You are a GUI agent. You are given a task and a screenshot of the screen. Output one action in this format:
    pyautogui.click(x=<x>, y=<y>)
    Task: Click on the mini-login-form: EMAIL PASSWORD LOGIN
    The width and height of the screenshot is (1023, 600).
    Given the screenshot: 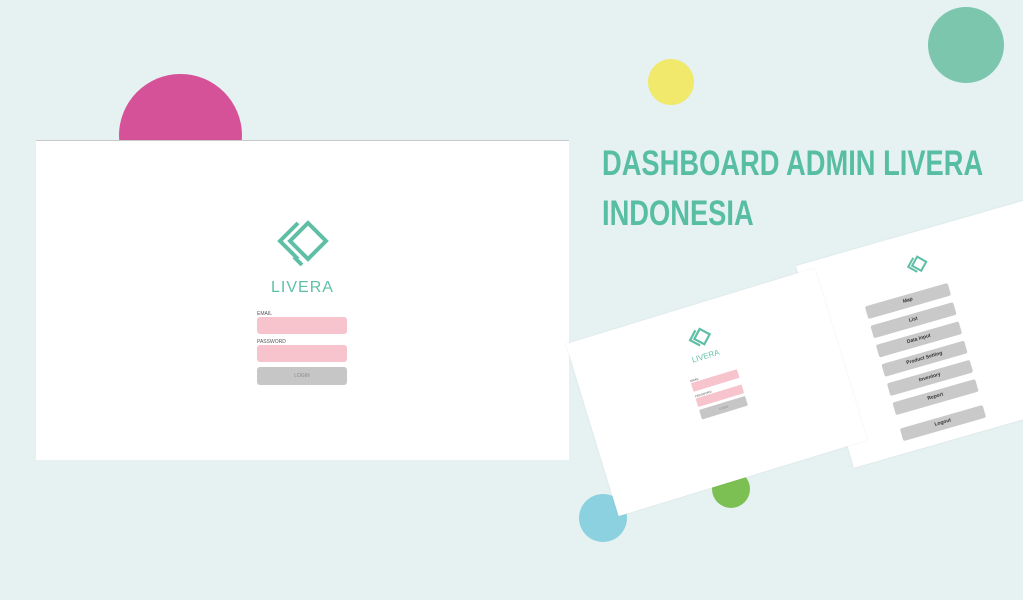 What is the action you would take?
    pyautogui.click(x=719, y=392)
    